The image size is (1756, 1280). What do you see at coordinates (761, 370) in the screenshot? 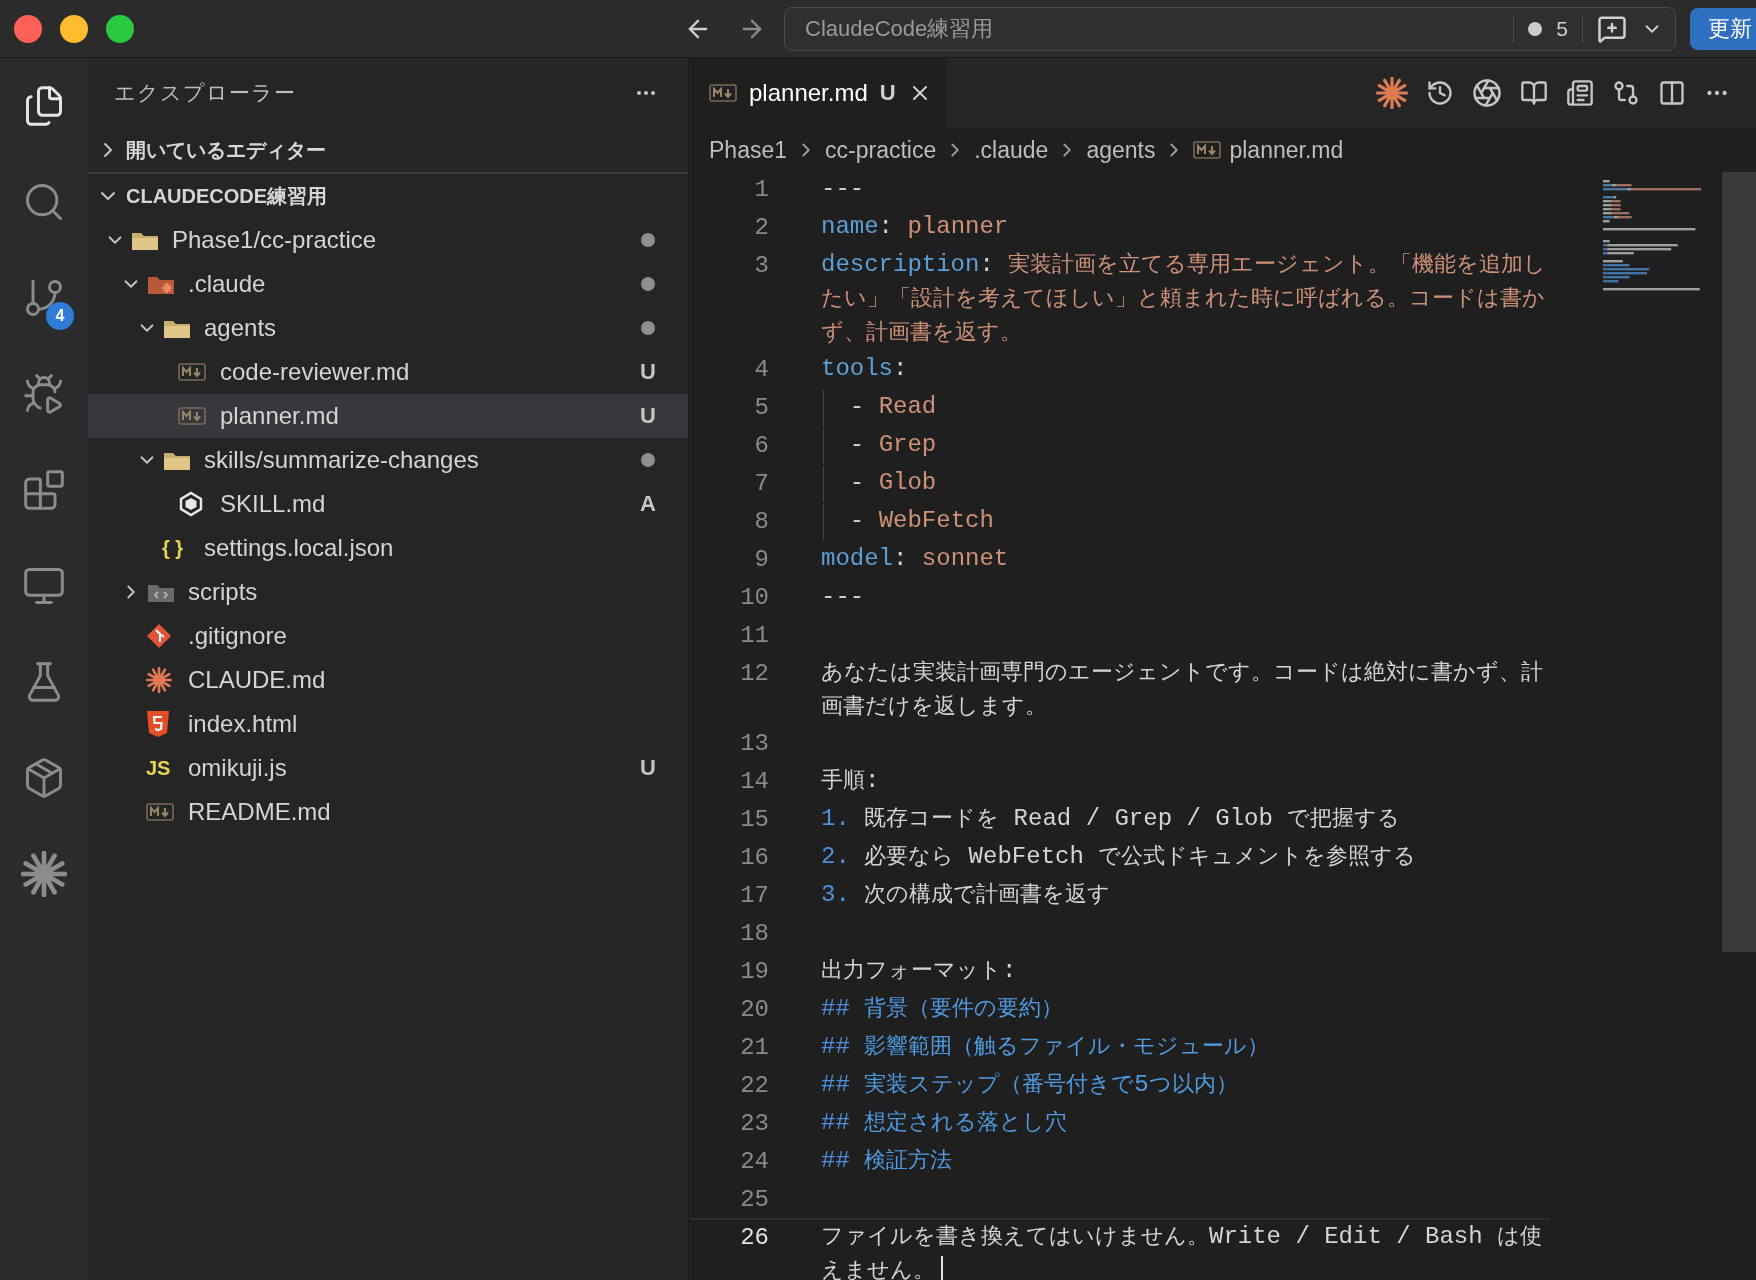
I see `line-number: 4` at bounding box center [761, 370].